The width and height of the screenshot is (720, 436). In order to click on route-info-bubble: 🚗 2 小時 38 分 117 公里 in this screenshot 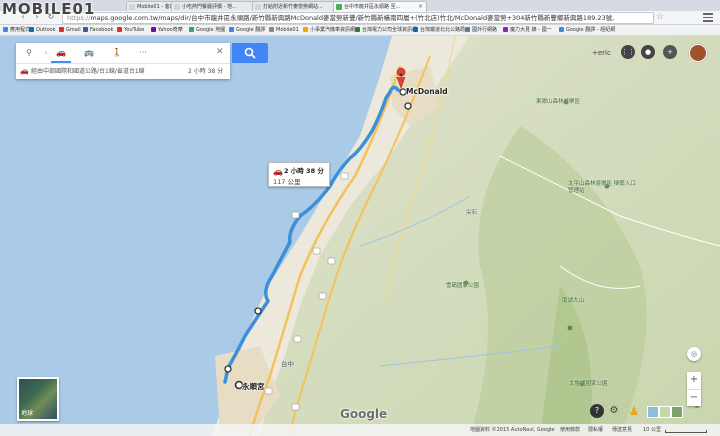, I will do `click(299, 174)`.